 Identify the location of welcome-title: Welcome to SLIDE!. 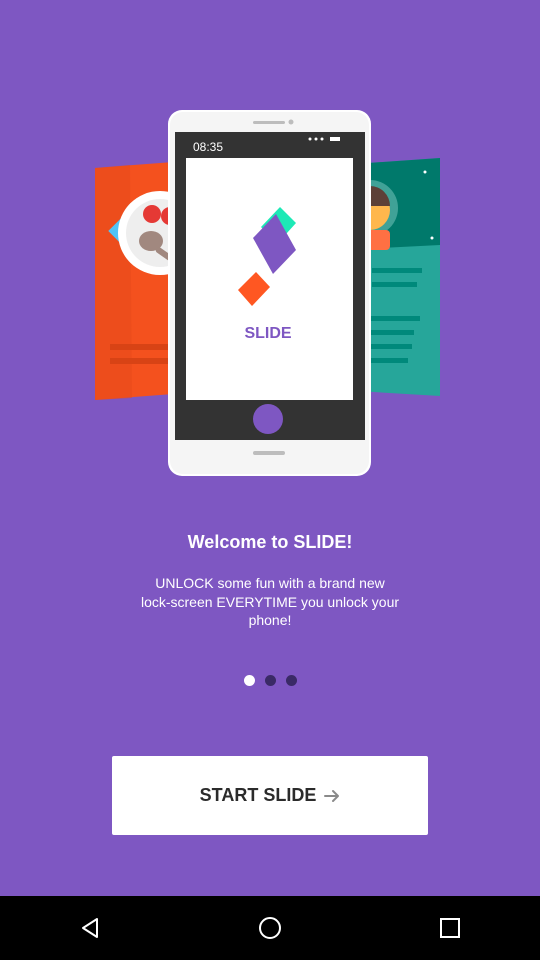
(270, 542).